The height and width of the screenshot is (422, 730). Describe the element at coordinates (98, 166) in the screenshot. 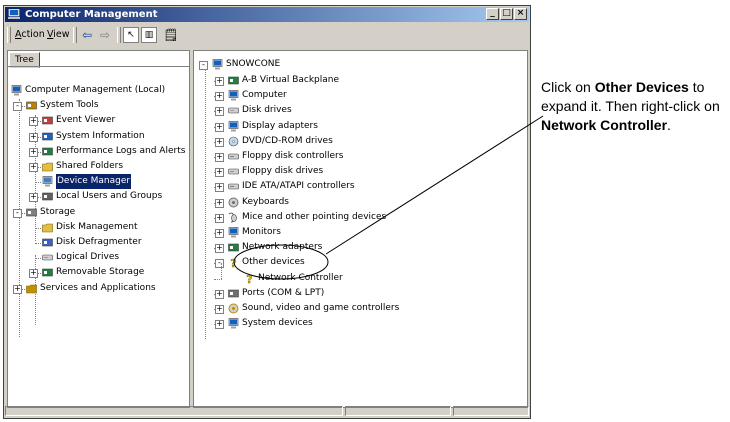

I see `tree-item-shared-folders: + Shared Folders` at that location.